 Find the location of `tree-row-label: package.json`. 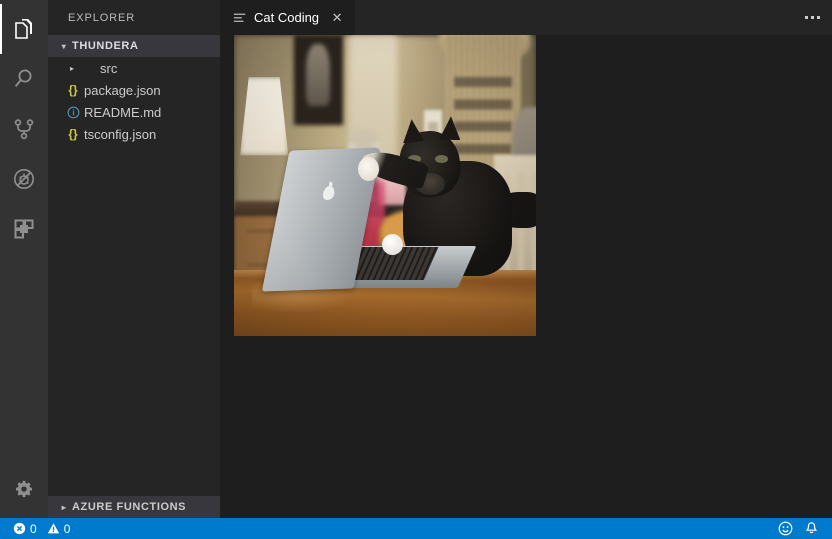

tree-row-label: package.json is located at coordinates (122, 90).